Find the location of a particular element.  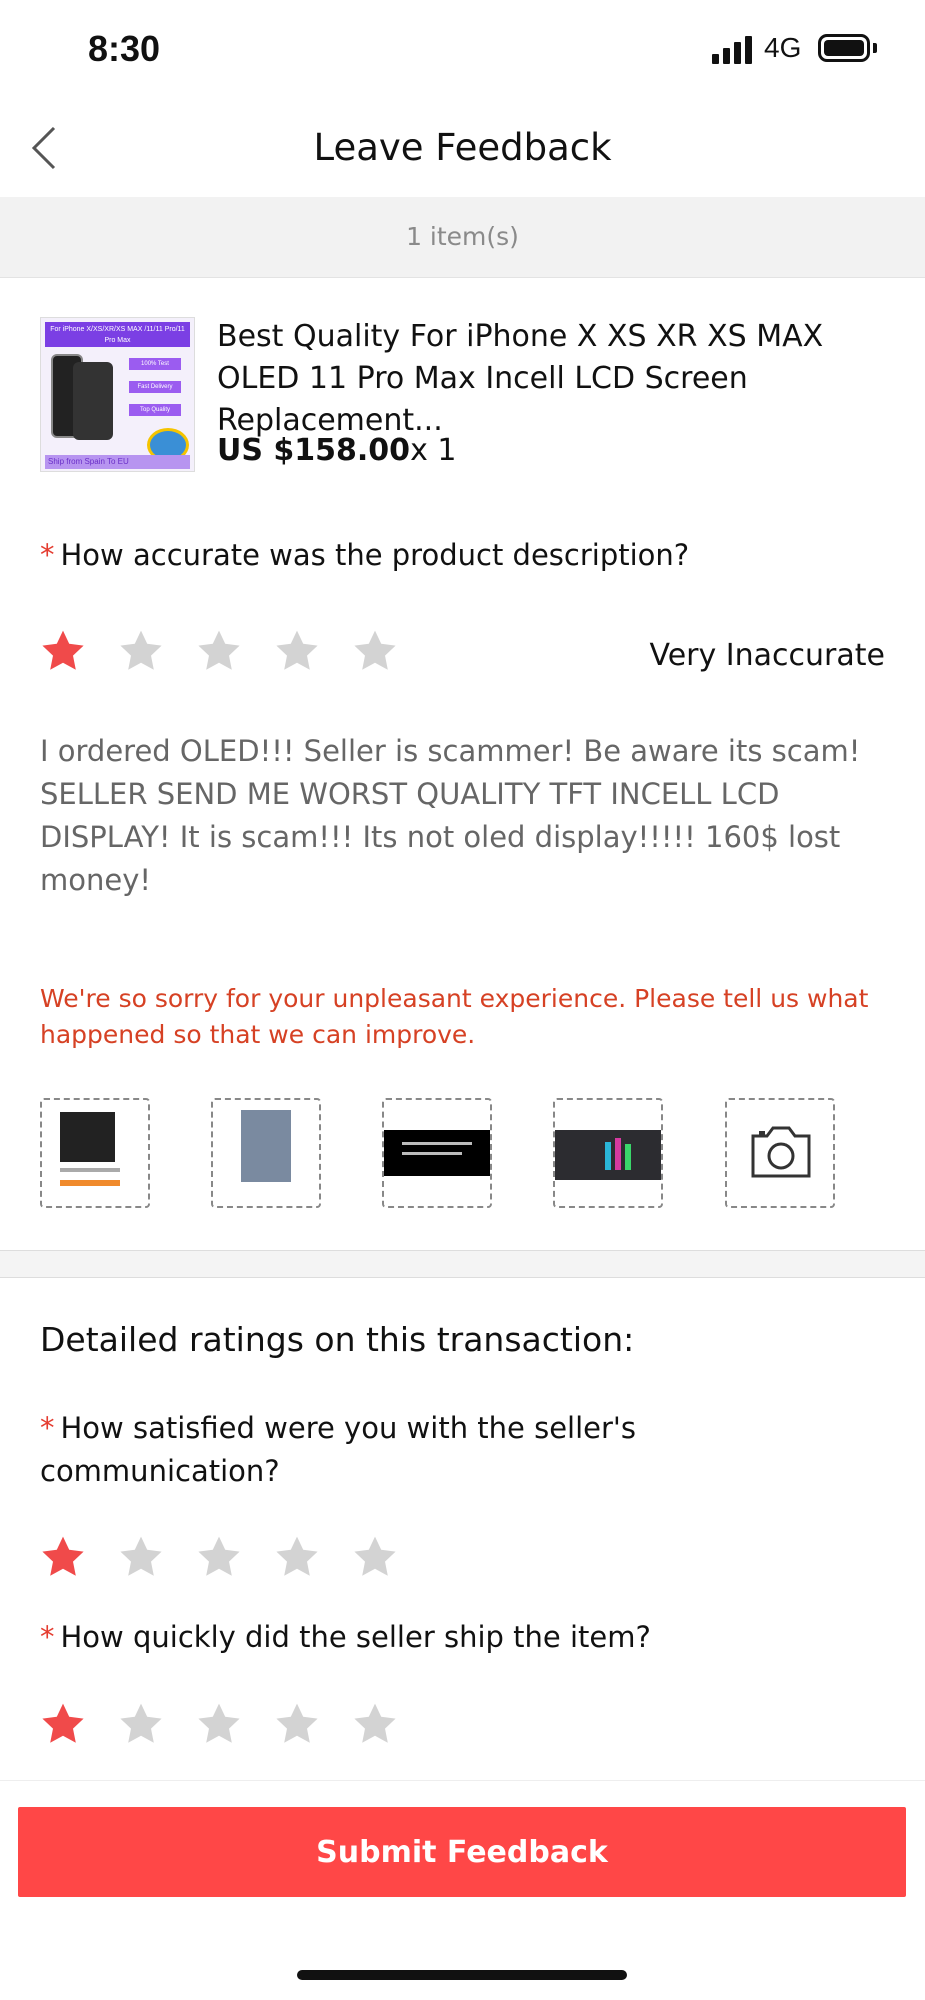

camera-icon is located at coordinates (781, 1152).